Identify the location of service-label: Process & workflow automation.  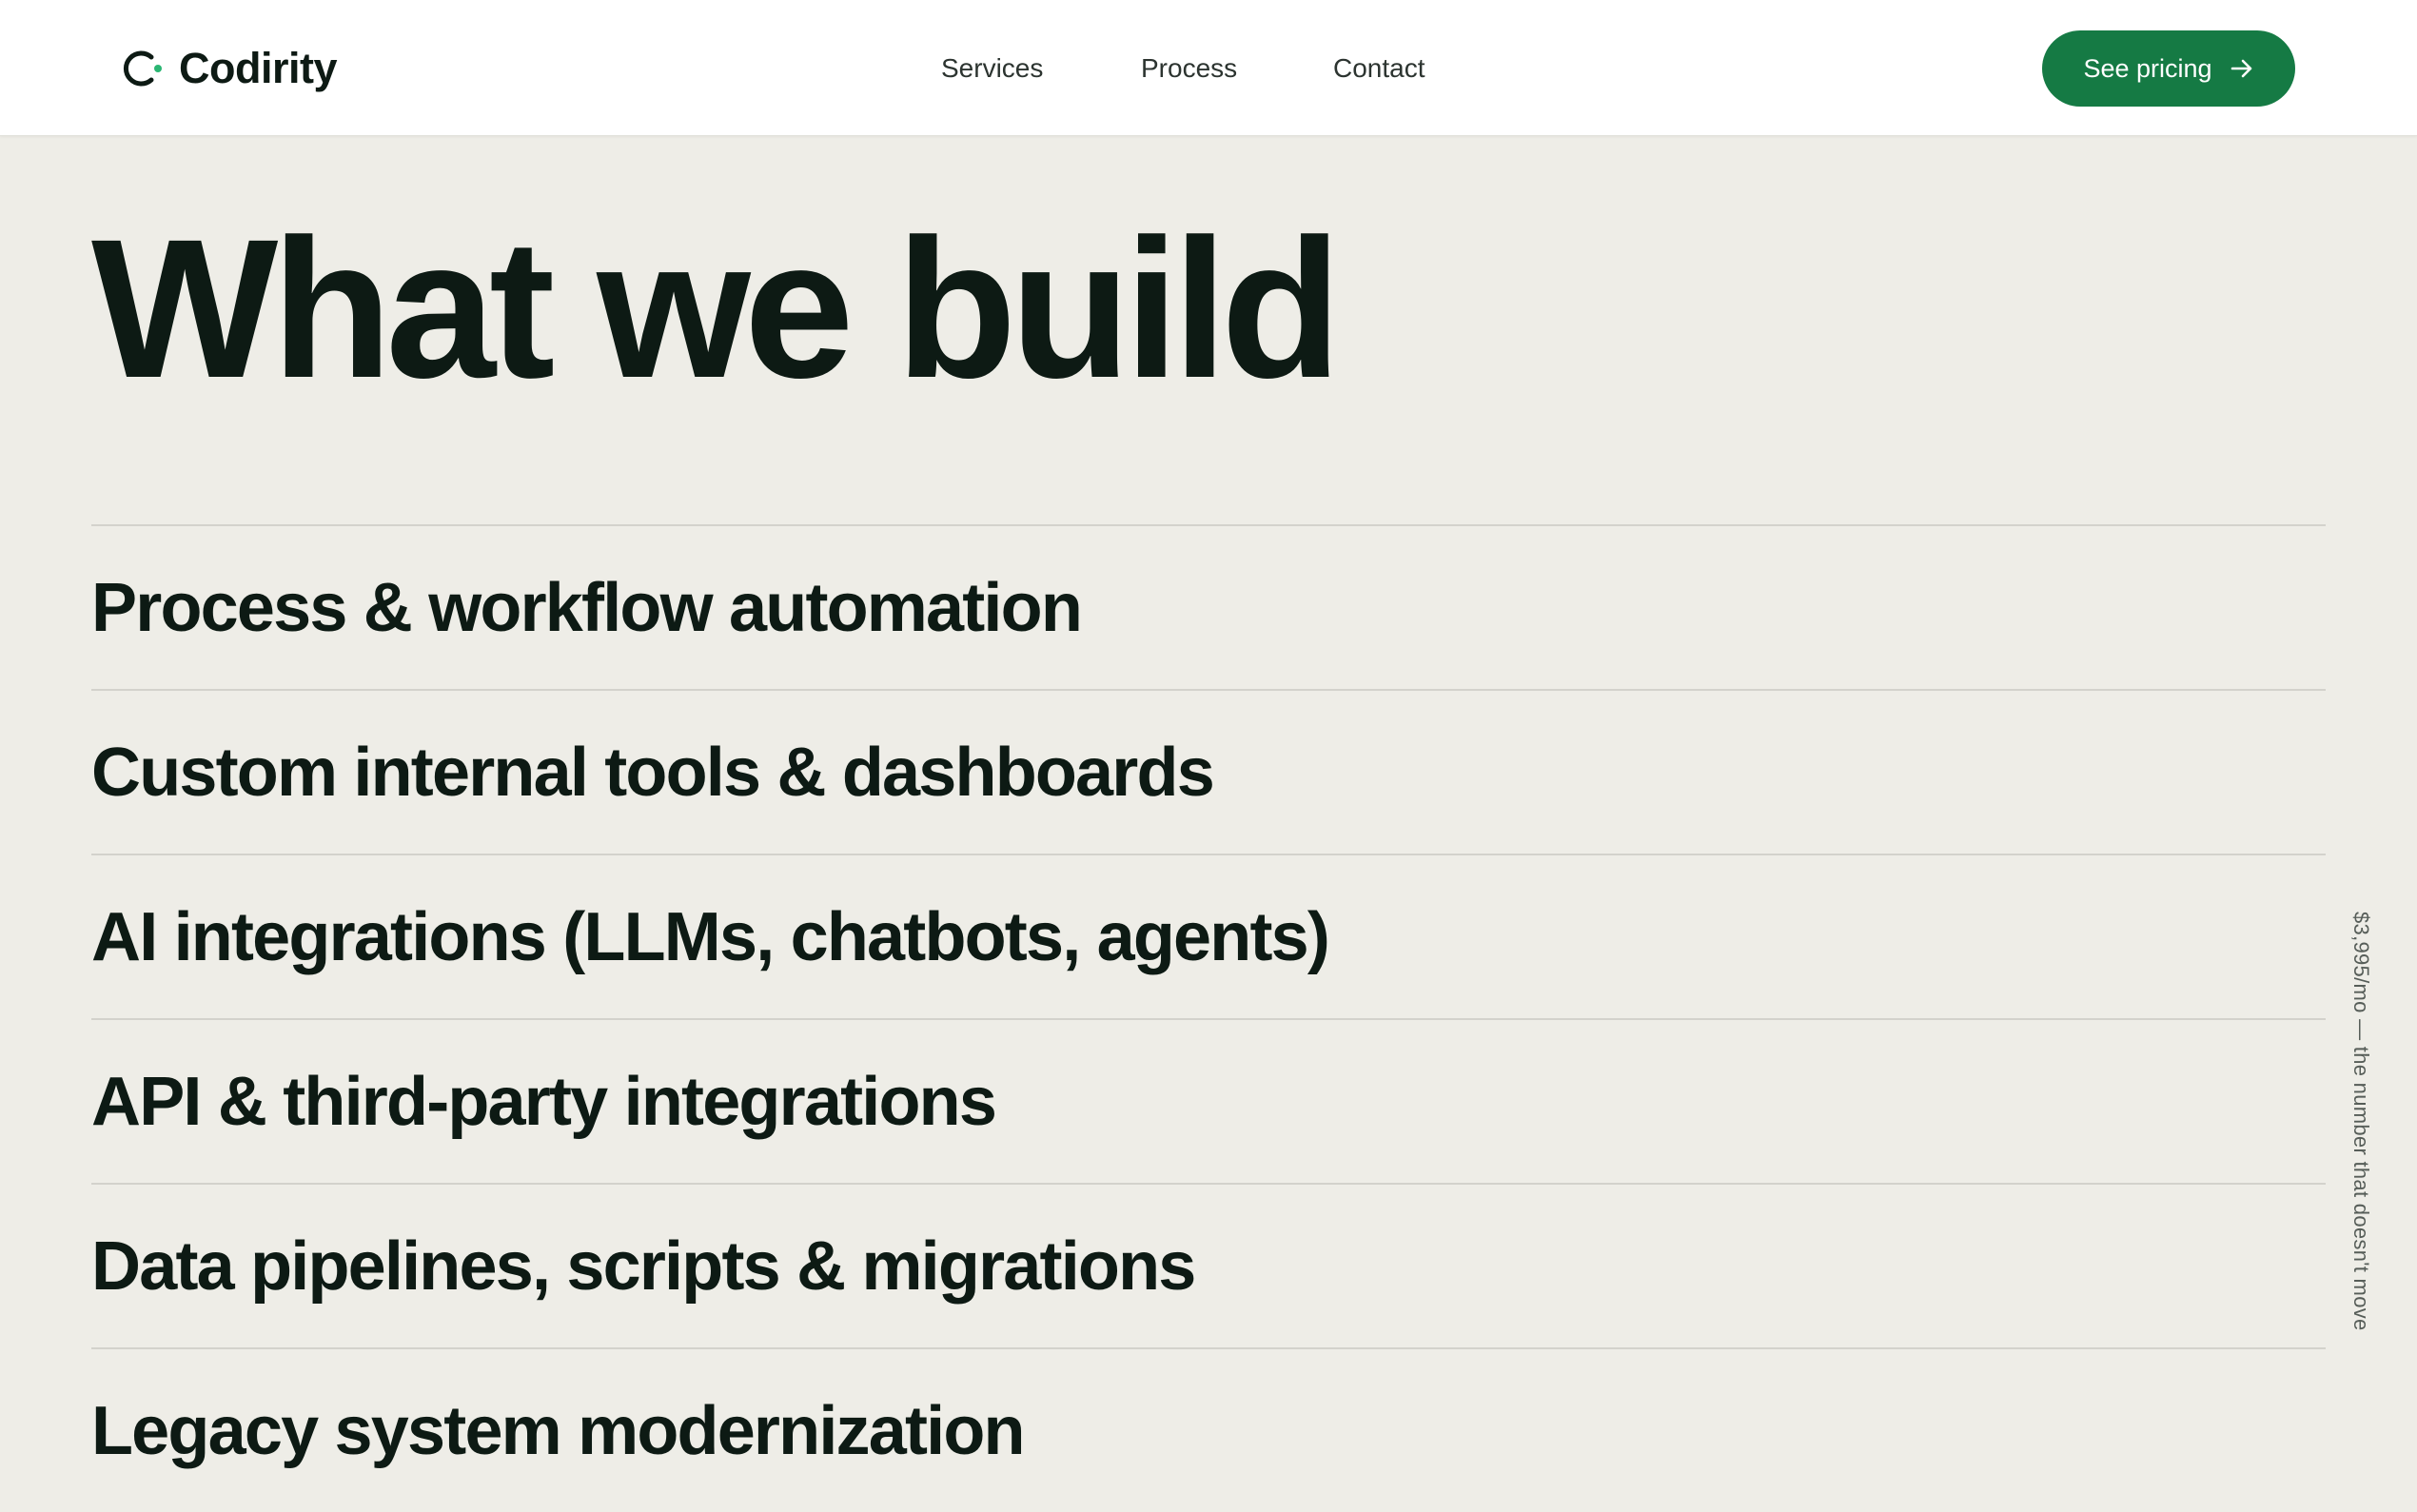
(587, 607).